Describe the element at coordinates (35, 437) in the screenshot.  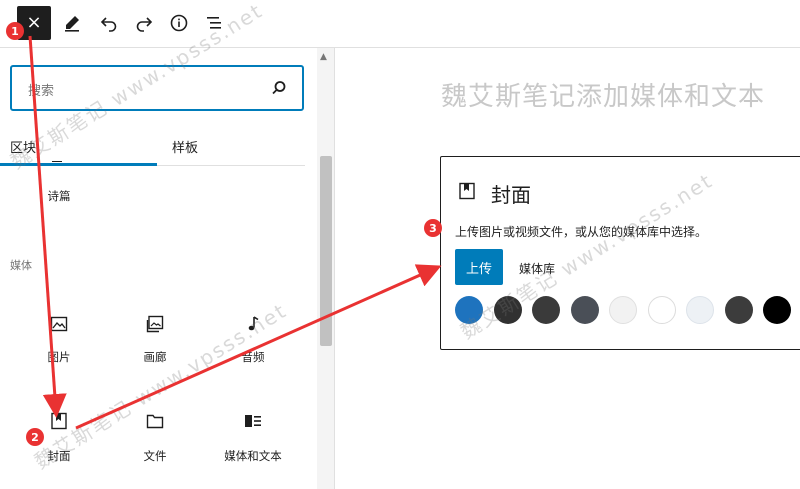
I see `annotation-marker-2: 2` at that location.